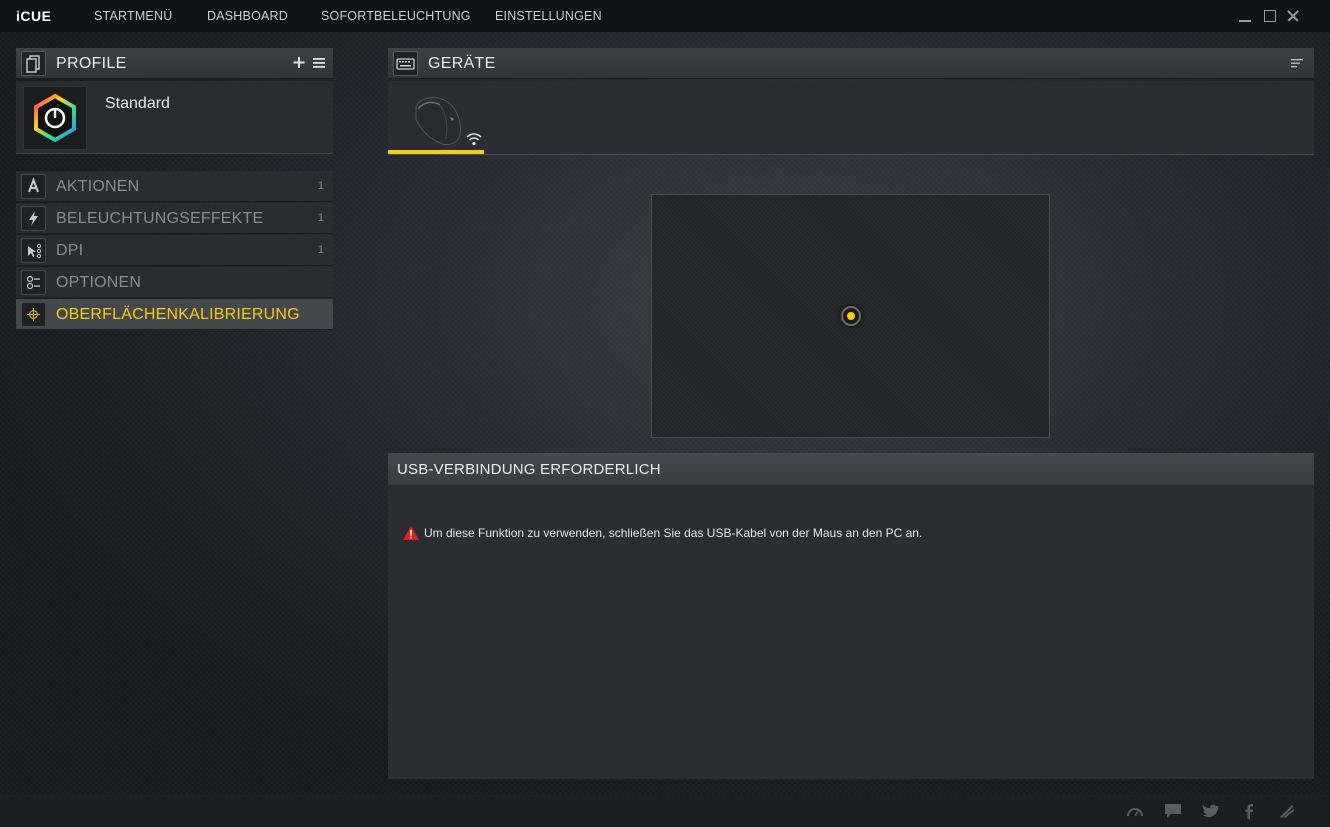 This screenshot has width=1330, height=827. Describe the element at coordinates (851, 63) in the screenshot. I see `devices-header: GERÄTE` at that location.